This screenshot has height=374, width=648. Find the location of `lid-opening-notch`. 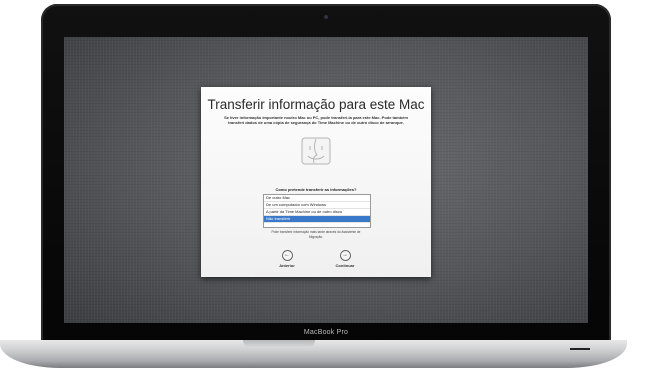

lid-opening-notch is located at coordinates (279, 344).